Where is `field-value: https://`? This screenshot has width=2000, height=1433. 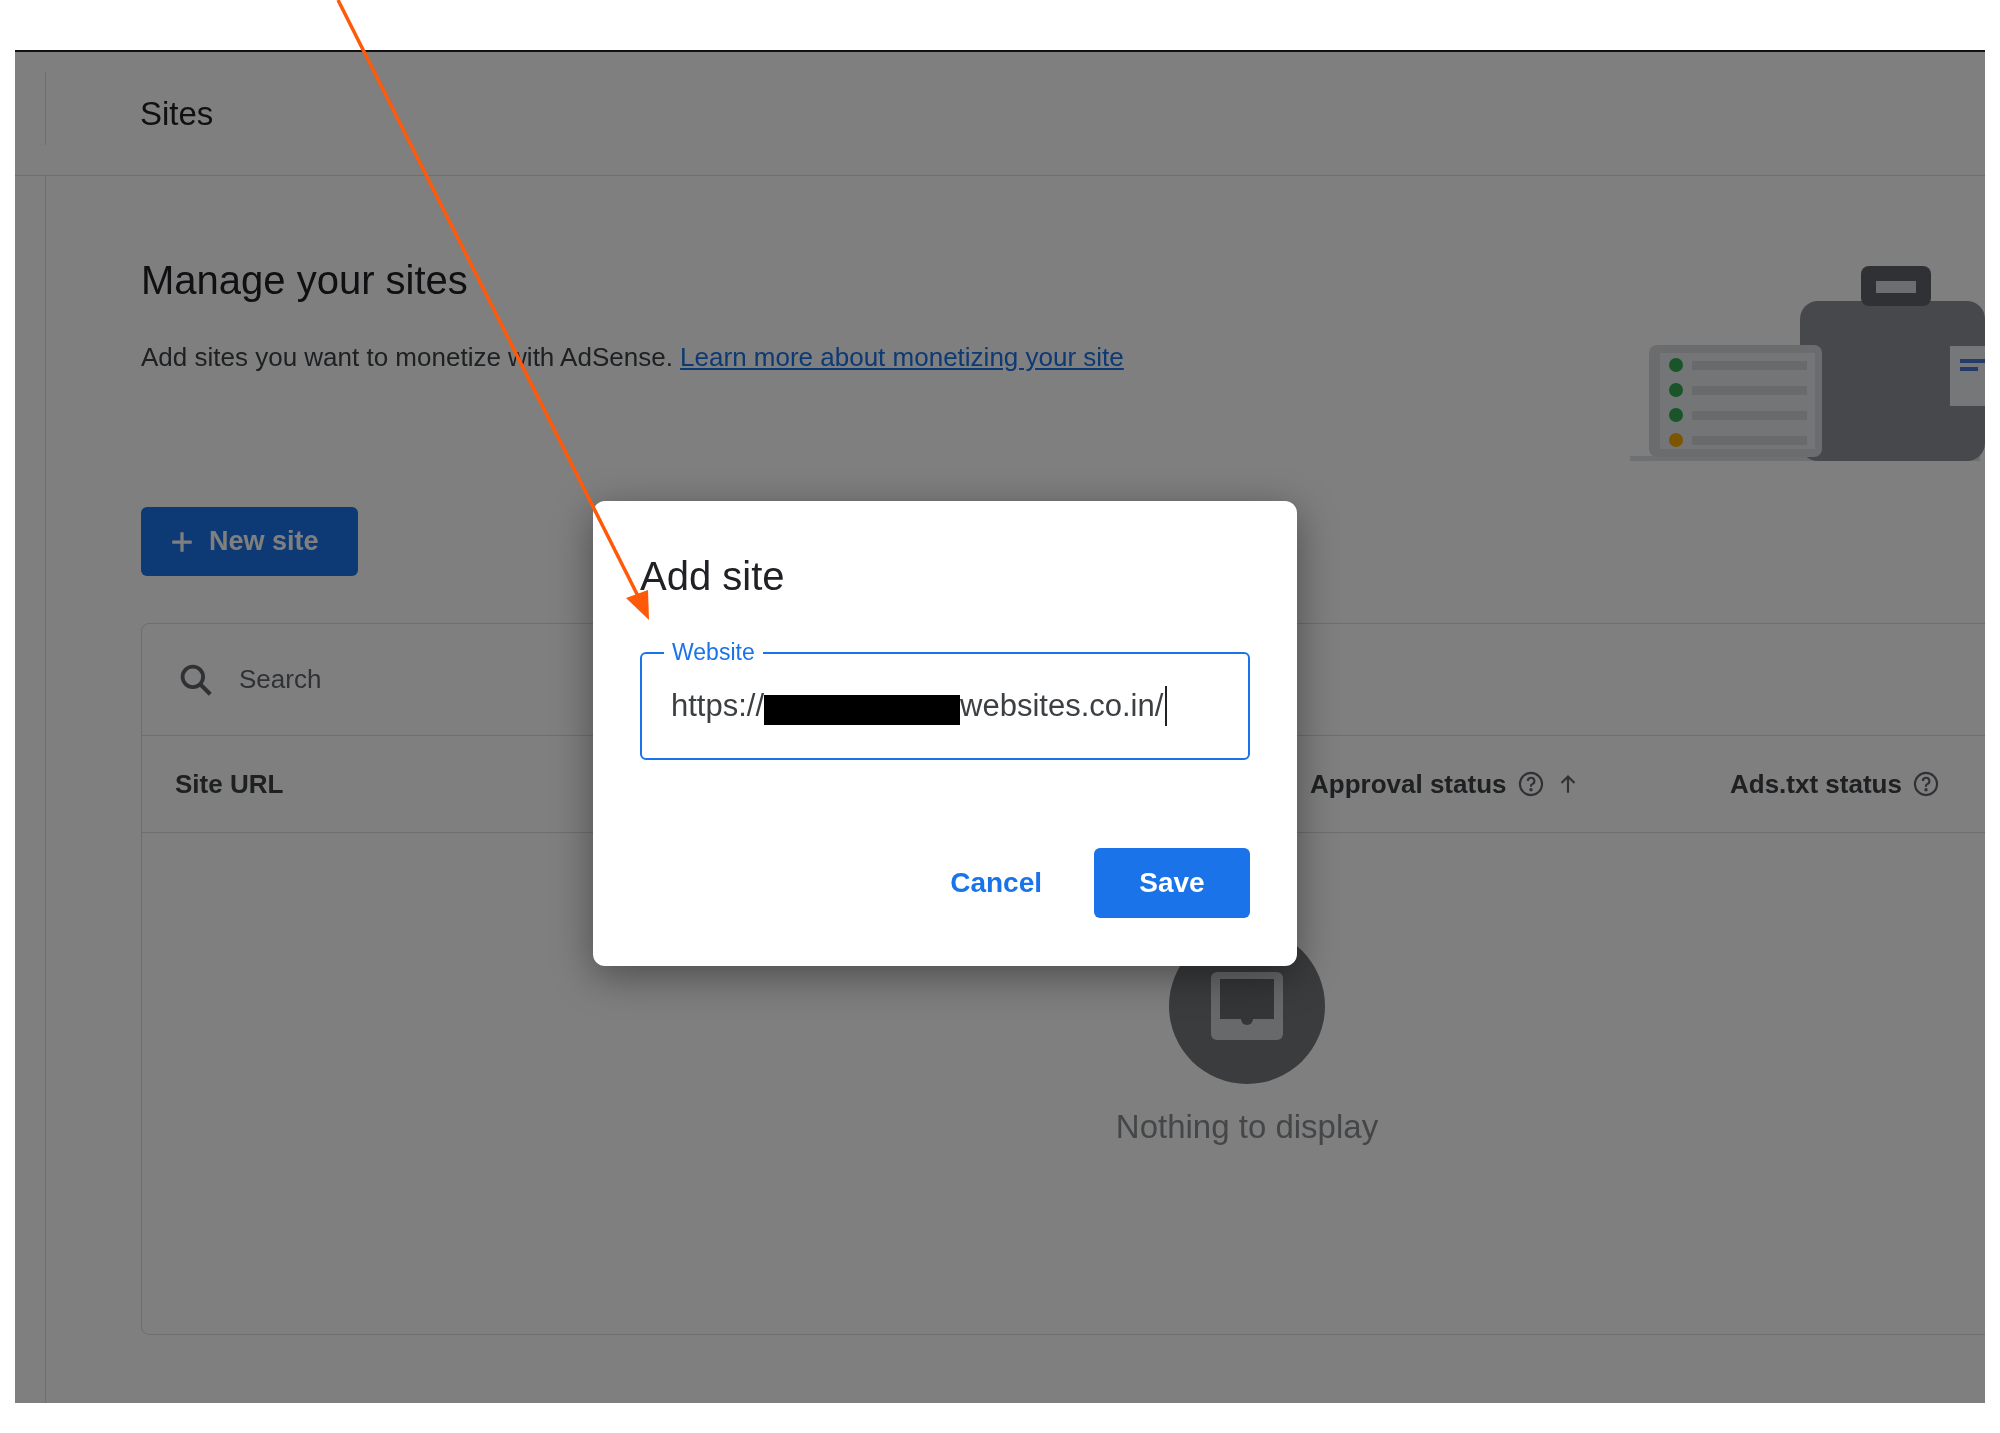
field-value: https:// is located at coordinates (718, 706).